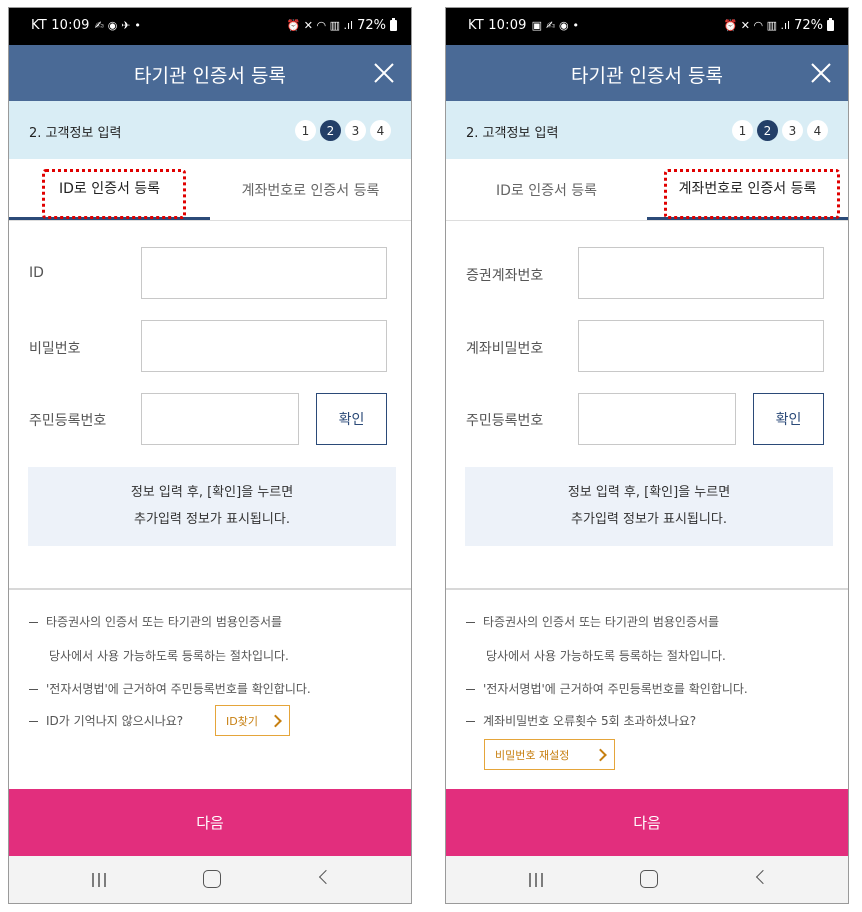 Image resolution: width=862 pixels, height=912 pixels. I want to click on account-number-input, so click(701, 273).